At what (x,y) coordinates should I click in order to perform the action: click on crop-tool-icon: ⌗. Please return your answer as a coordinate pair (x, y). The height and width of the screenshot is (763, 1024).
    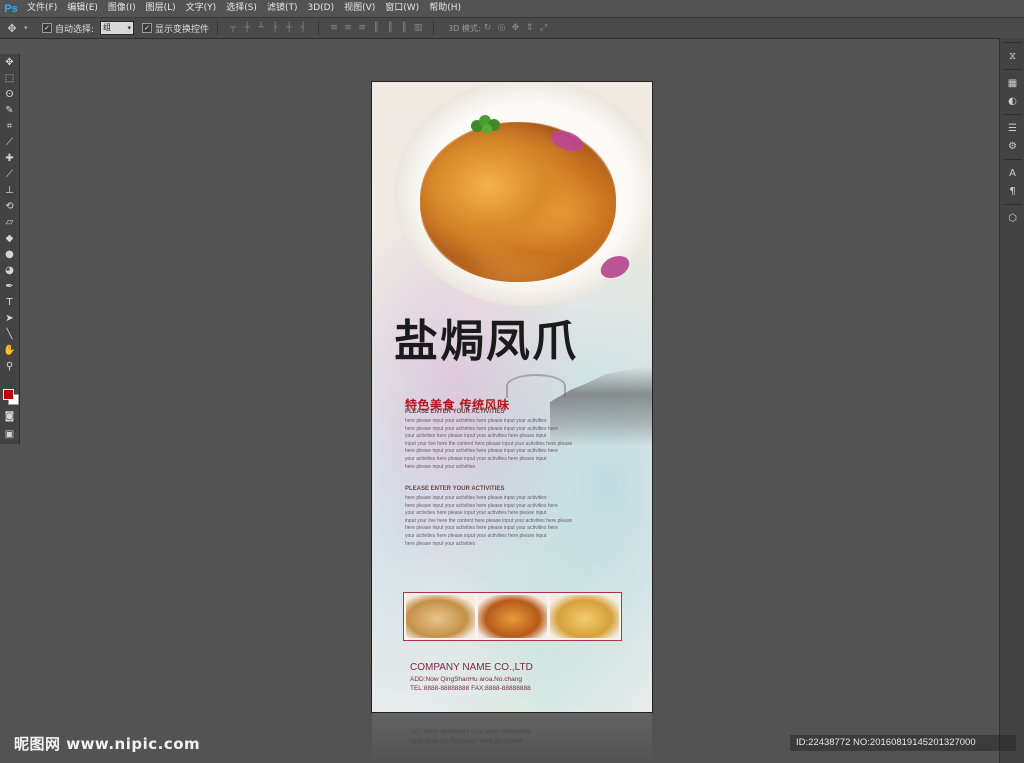
    Looking at the image, I should click on (9, 126).